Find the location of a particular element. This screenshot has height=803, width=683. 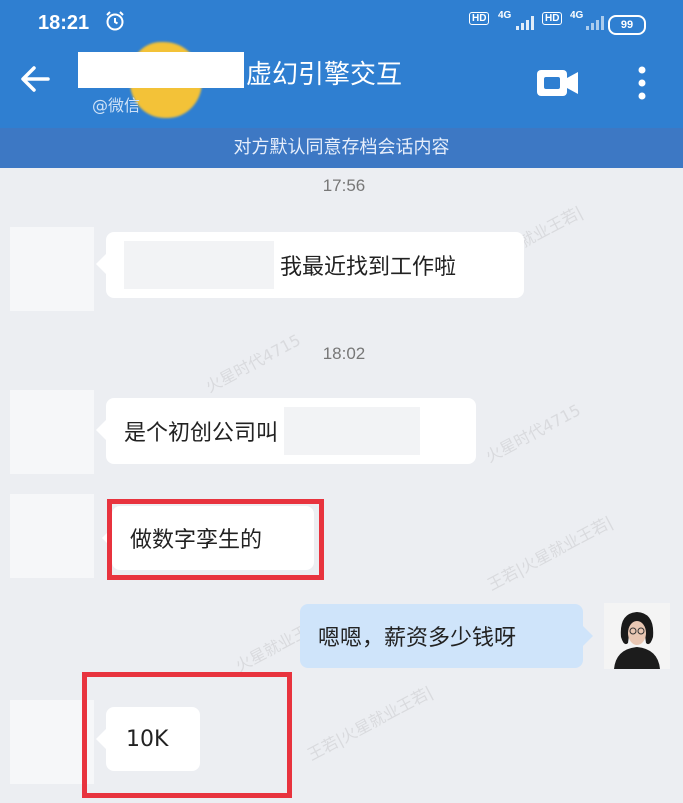

message-bubble: 是个初创公司叫 is located at coordinates (286, 431).